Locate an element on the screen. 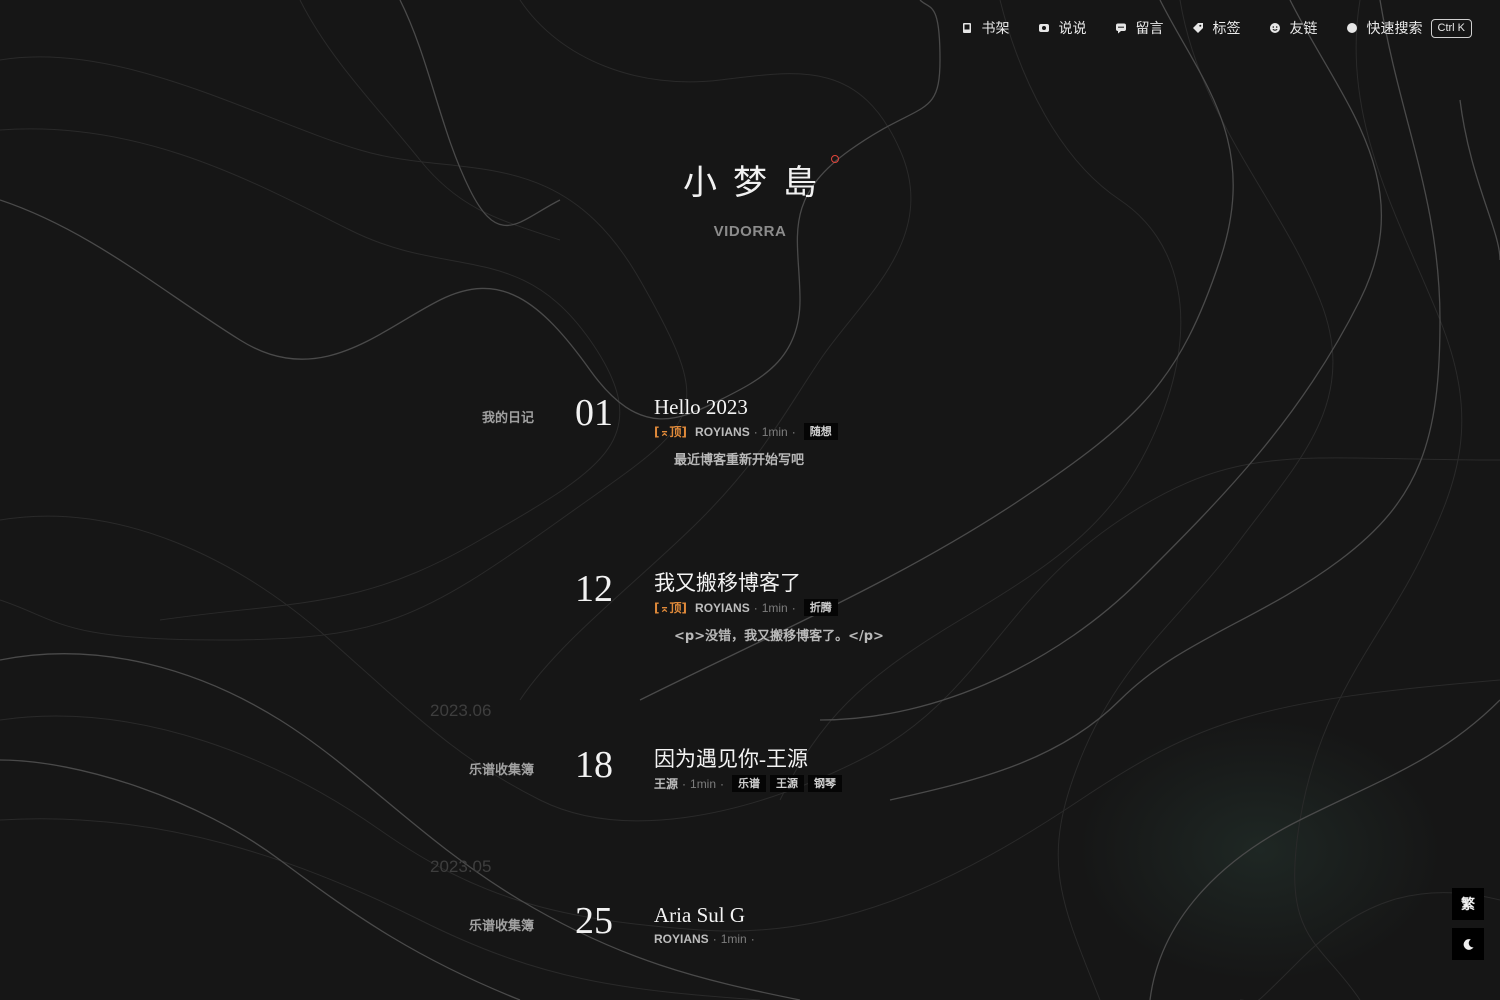 Image resolution: width=1500 pixels, height=1000 pixels. search-shortcut-badge: Ctrl K is located at coordinates (1451, 28).